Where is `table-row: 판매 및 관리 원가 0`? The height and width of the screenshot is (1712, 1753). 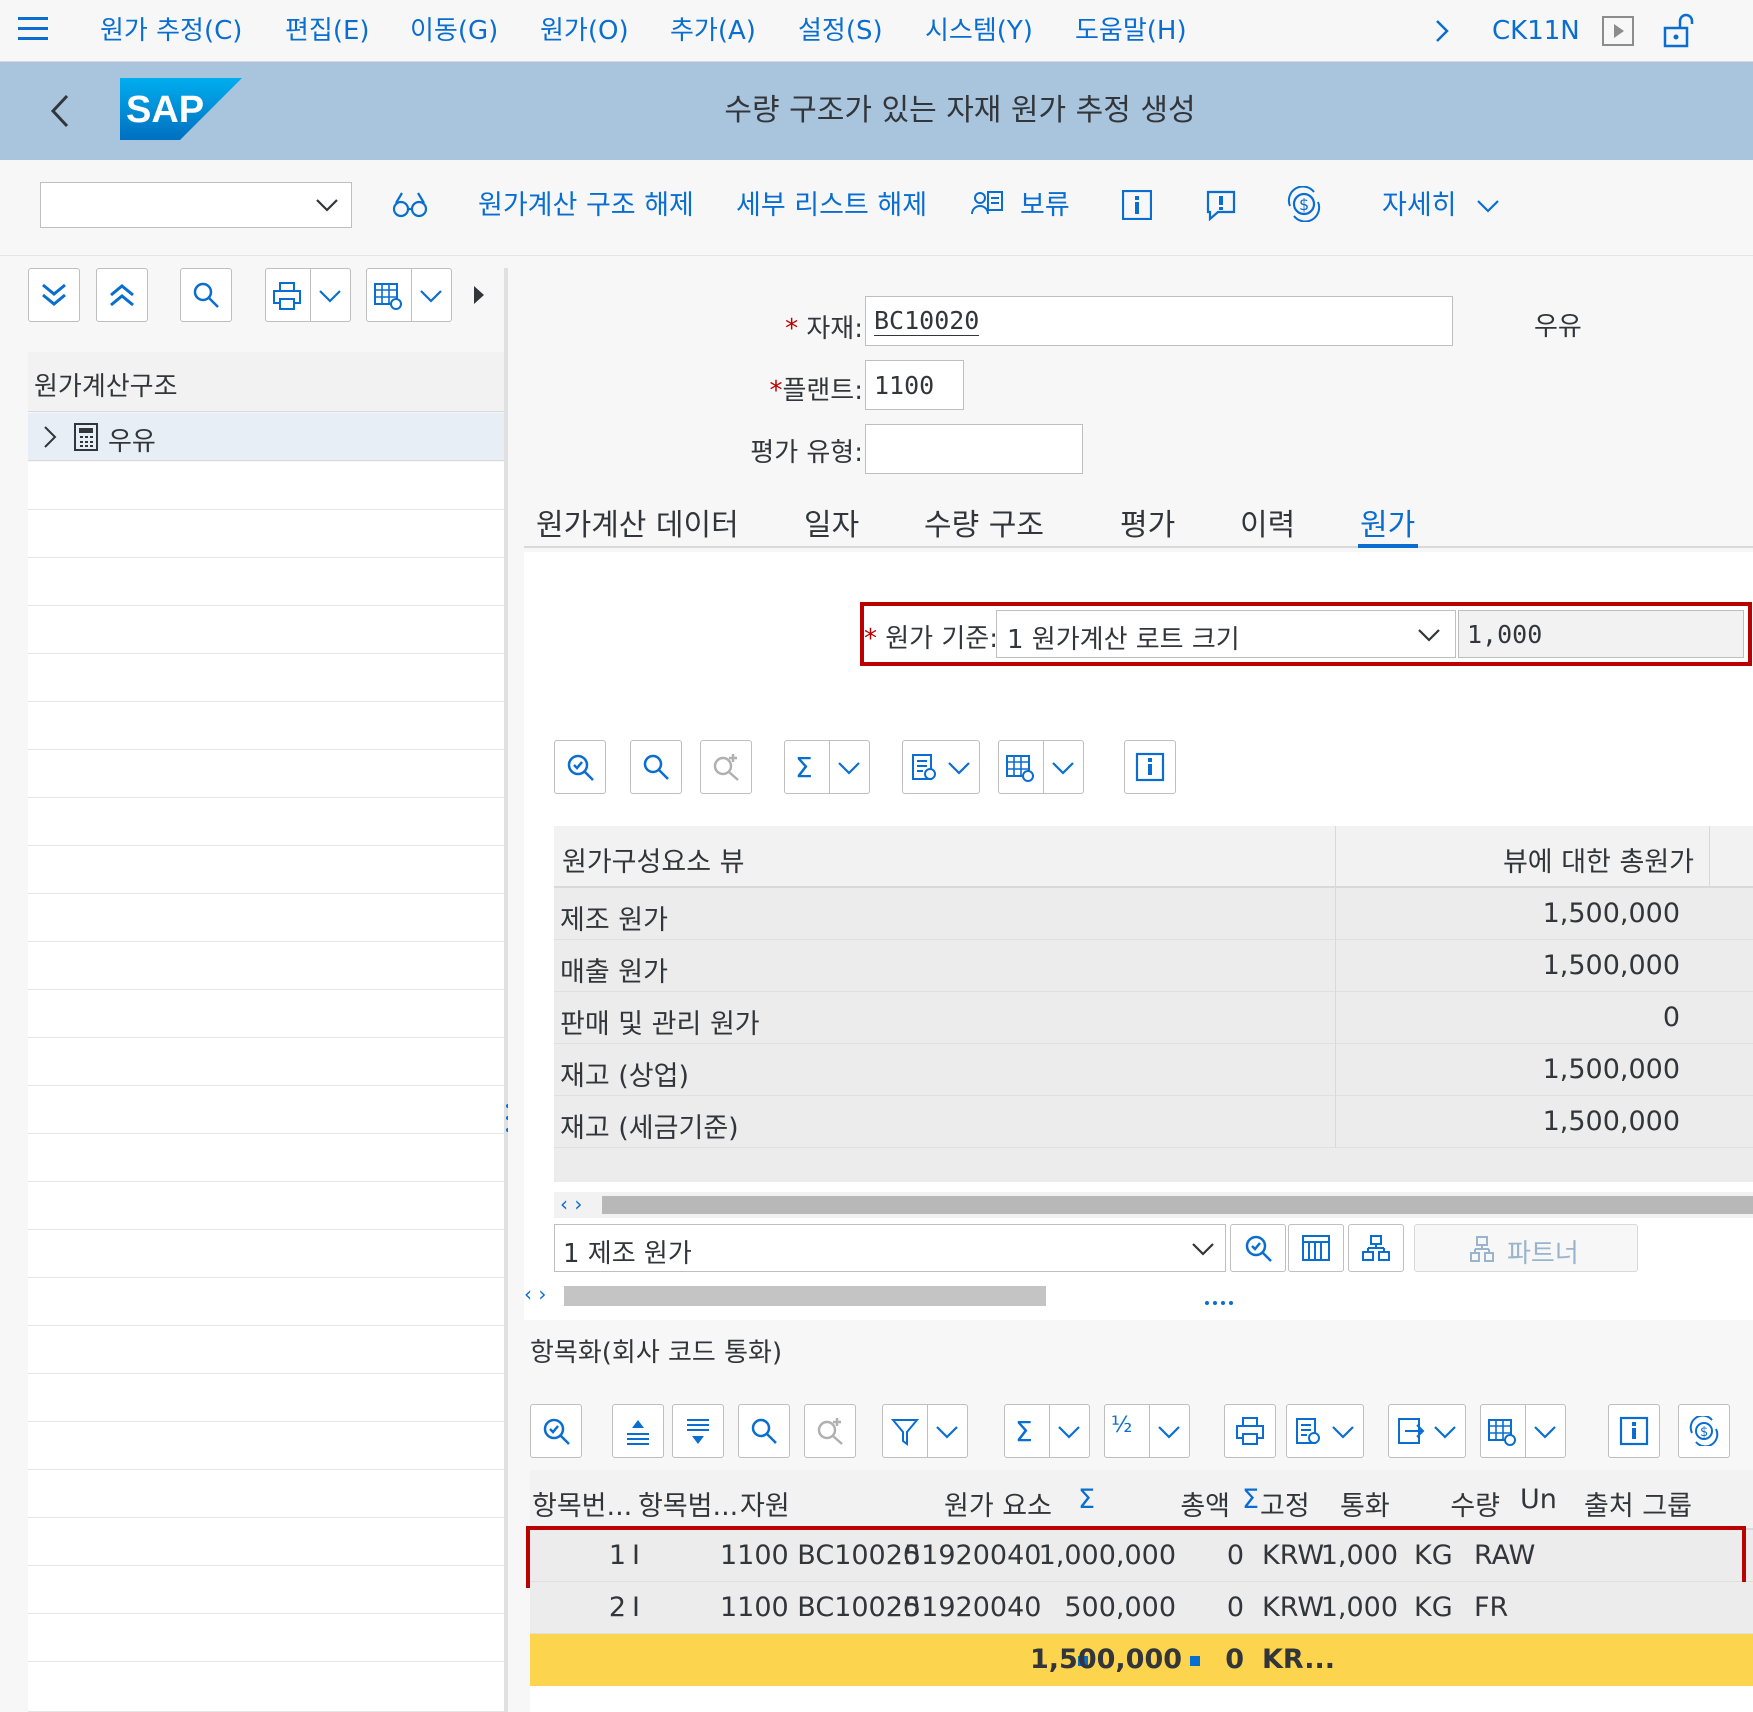 table-row: 판매 및 관리 원가 0 is located at coordinates (1153, 1018).